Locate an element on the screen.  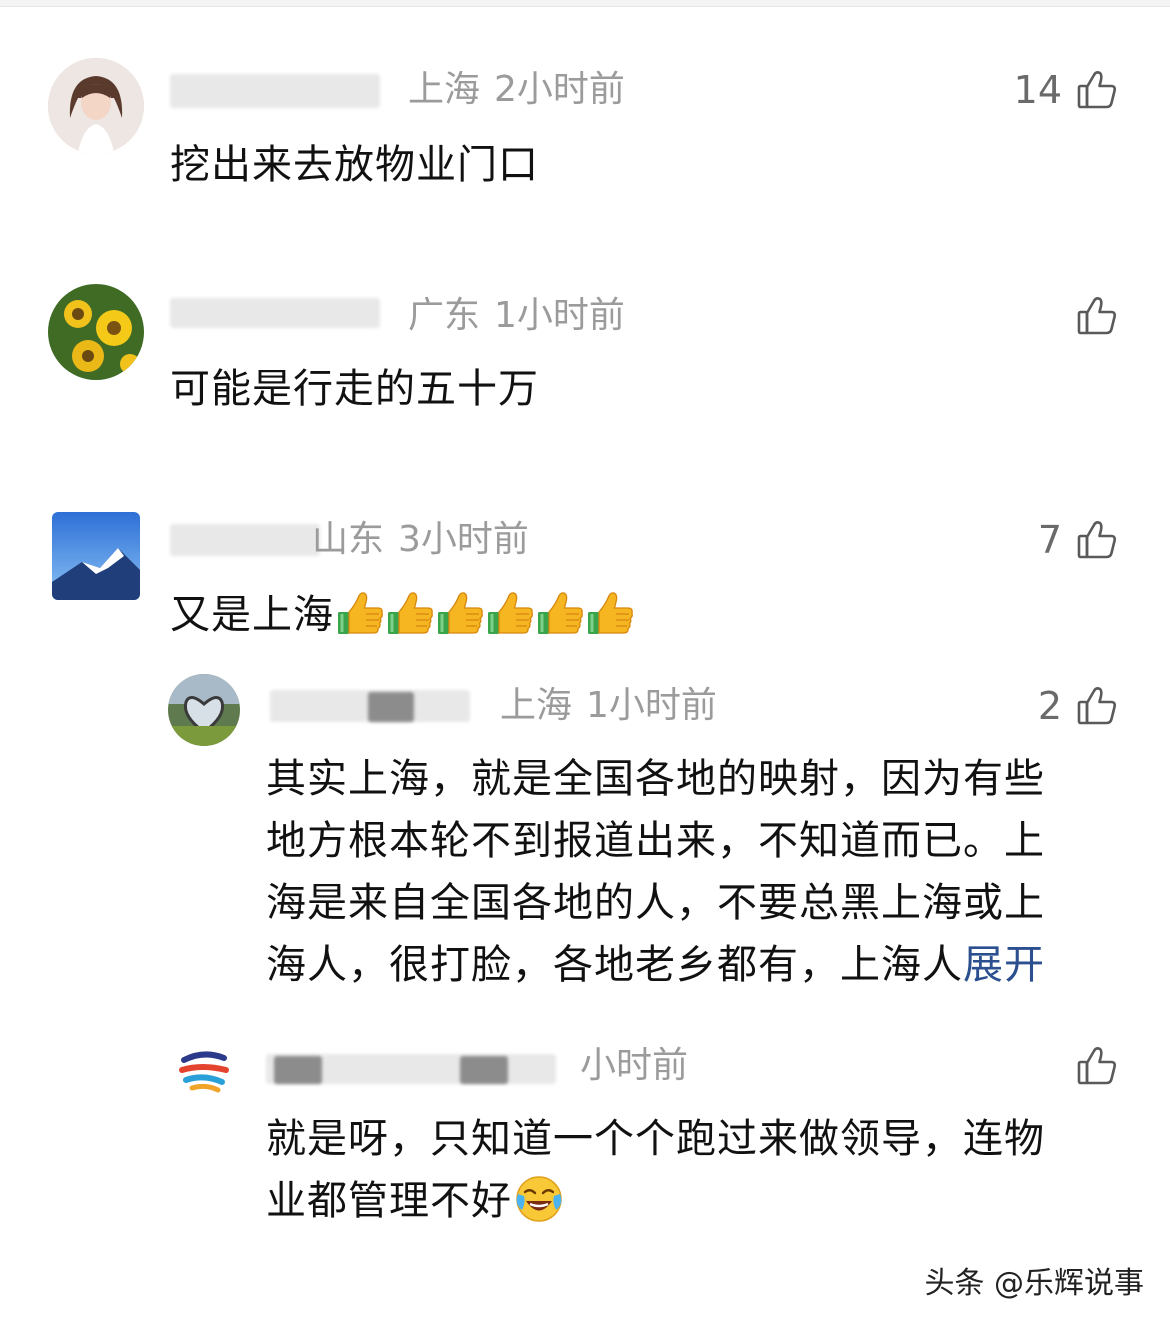
reply-text-line: 就是呀，只知道一个个跑过来做领导，连物 is located at coordinates (655, 1139).